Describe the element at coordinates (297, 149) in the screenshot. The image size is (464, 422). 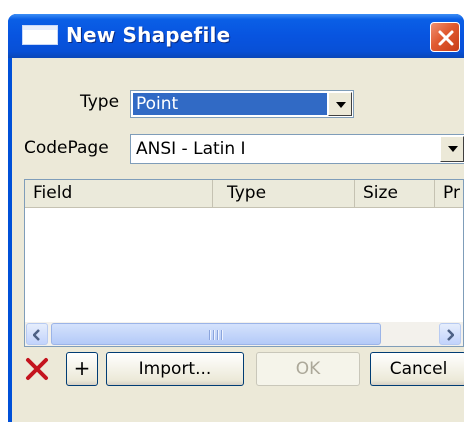
I see `codepage-select: ANSI - Latin I` at that location.